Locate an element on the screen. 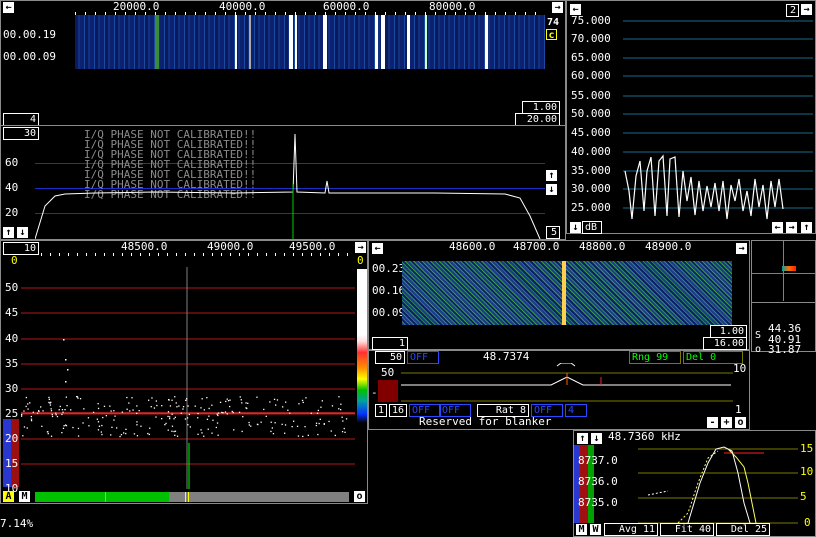 The height and width of the screenshot is (537, 816). value-box: 4 is located at coordinates (576, 410).